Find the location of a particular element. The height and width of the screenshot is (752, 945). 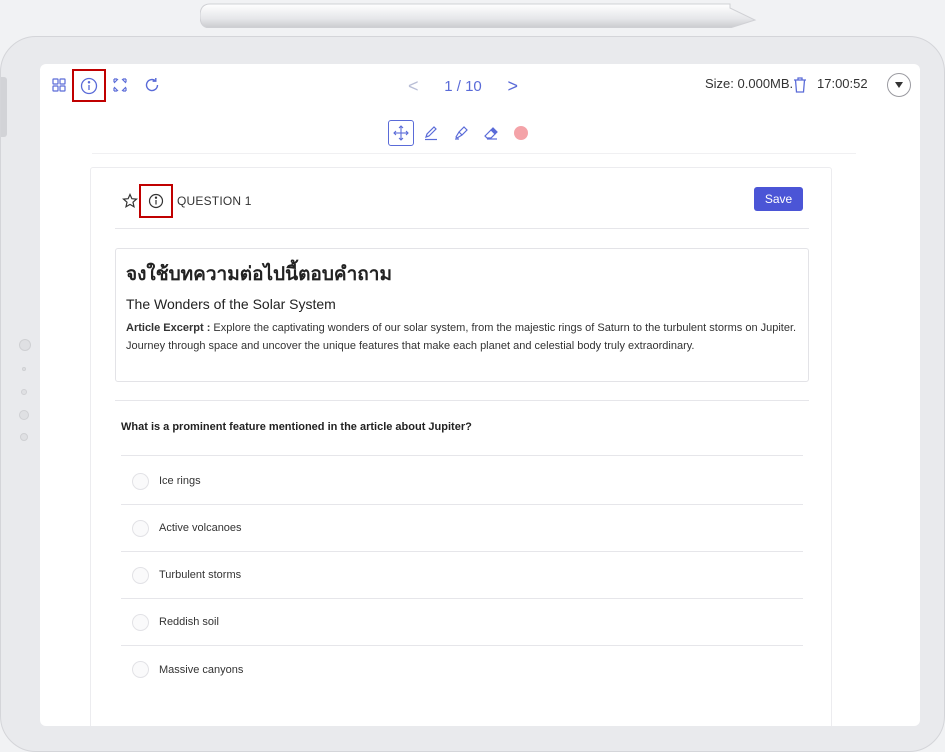

answer-option: Reddish soil is located at coordinates (462, 622).